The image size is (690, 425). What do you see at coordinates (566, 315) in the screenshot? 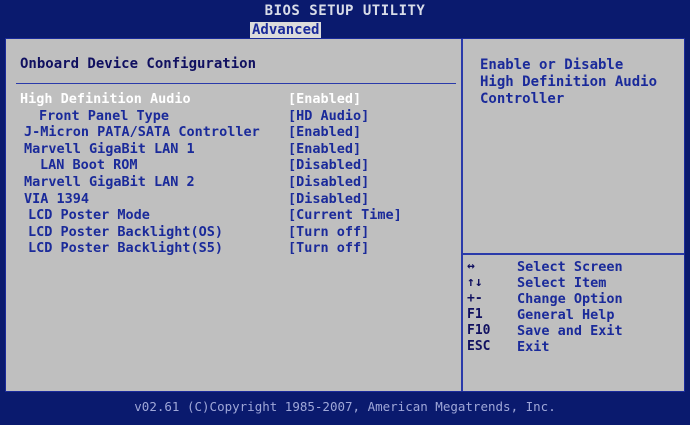
I see `key-desc: General Help` at bounding box center [566, 315].